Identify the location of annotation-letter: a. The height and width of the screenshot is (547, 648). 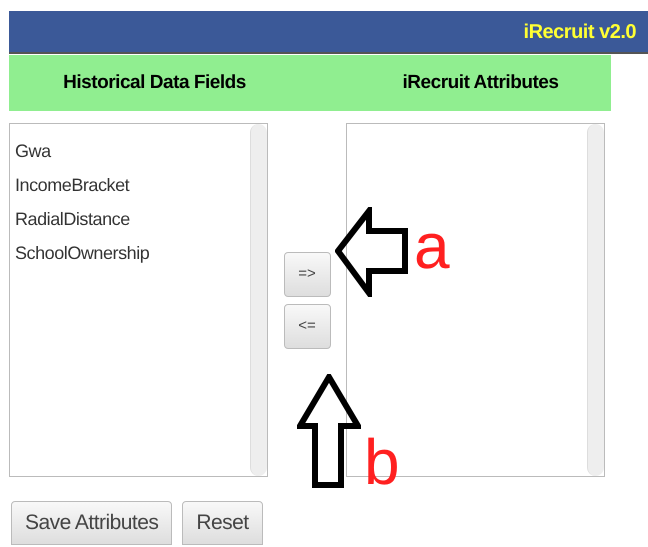
(432, 246).